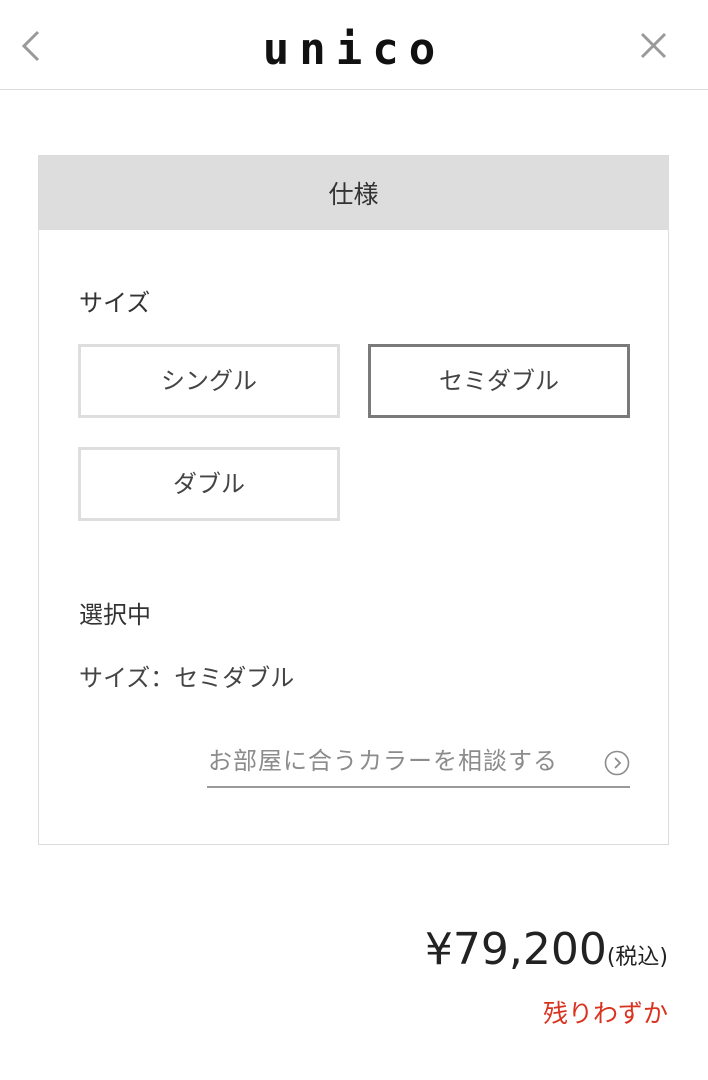 Image resolution: width=708 pixels, height=1080 pixels. Describe the element at coordinates (637, 957) in the screenshot. I see `price-tax-label: (税込)` at that location.